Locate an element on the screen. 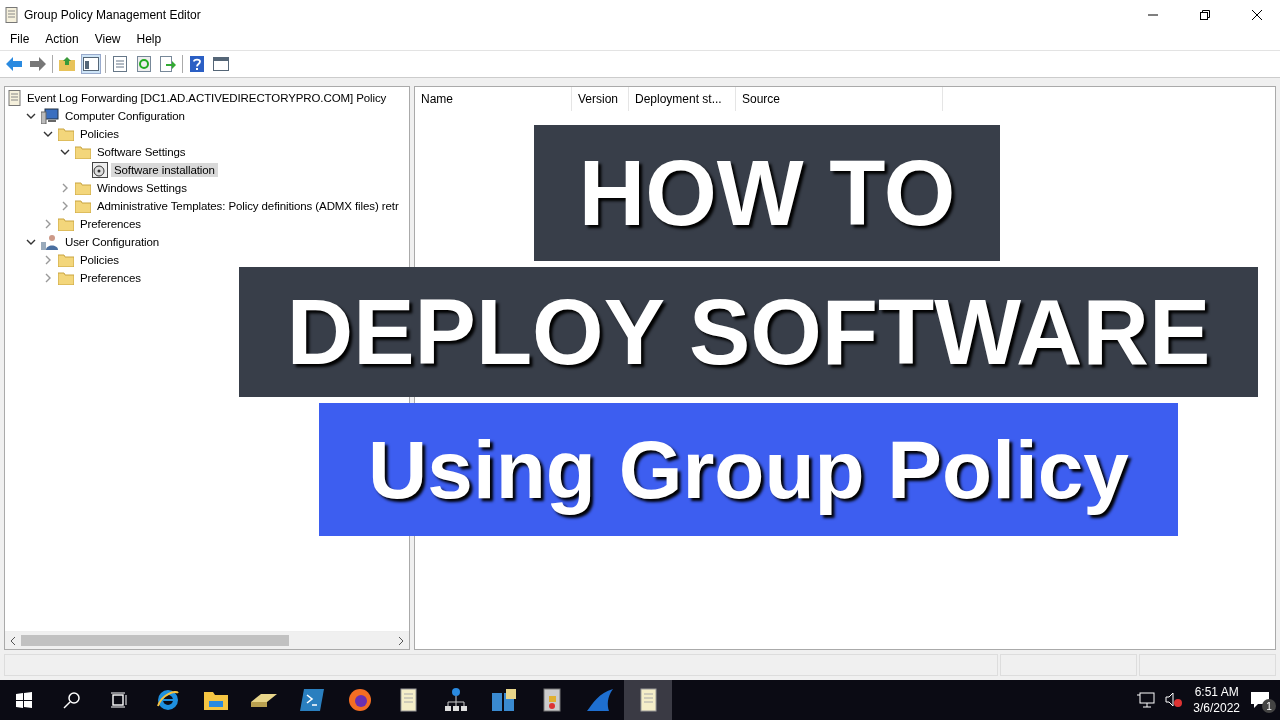 The image size is (1280, 720). tree-item: Windows Settings is located at coordinates (142, 188).